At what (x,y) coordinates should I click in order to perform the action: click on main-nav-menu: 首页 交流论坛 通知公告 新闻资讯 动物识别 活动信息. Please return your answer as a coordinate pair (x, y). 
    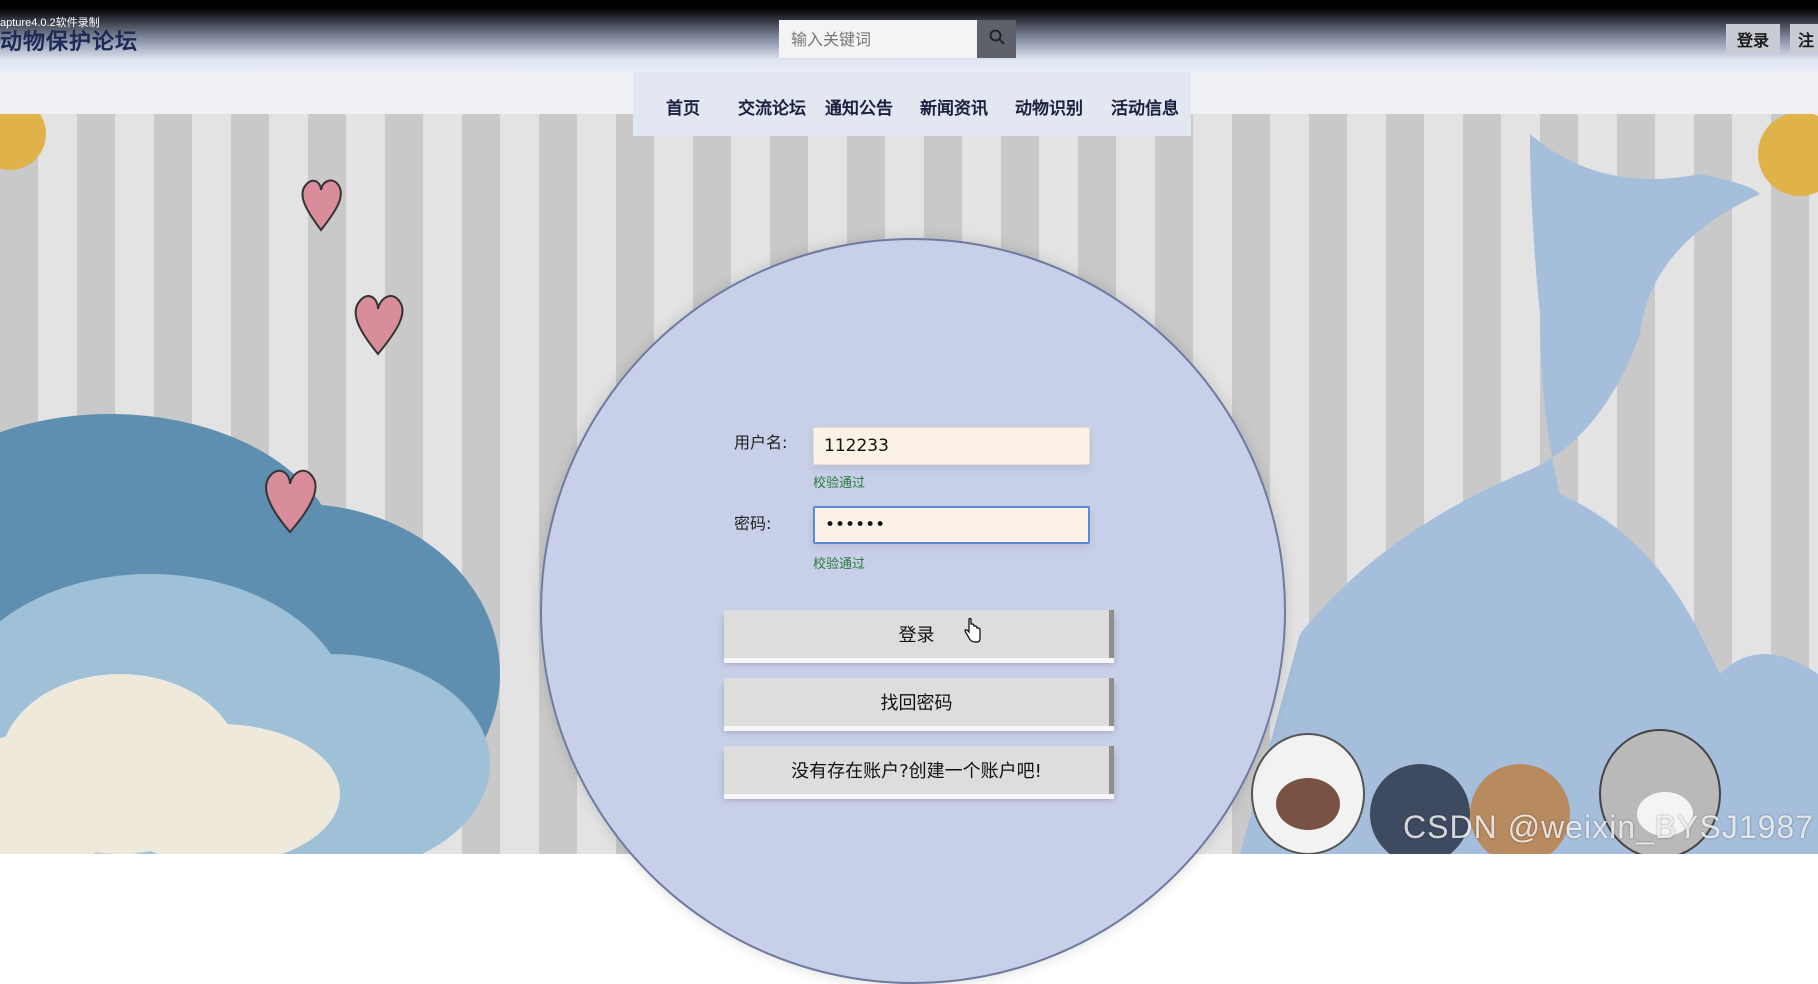
    Looking at the image, I should click on (912, 104).